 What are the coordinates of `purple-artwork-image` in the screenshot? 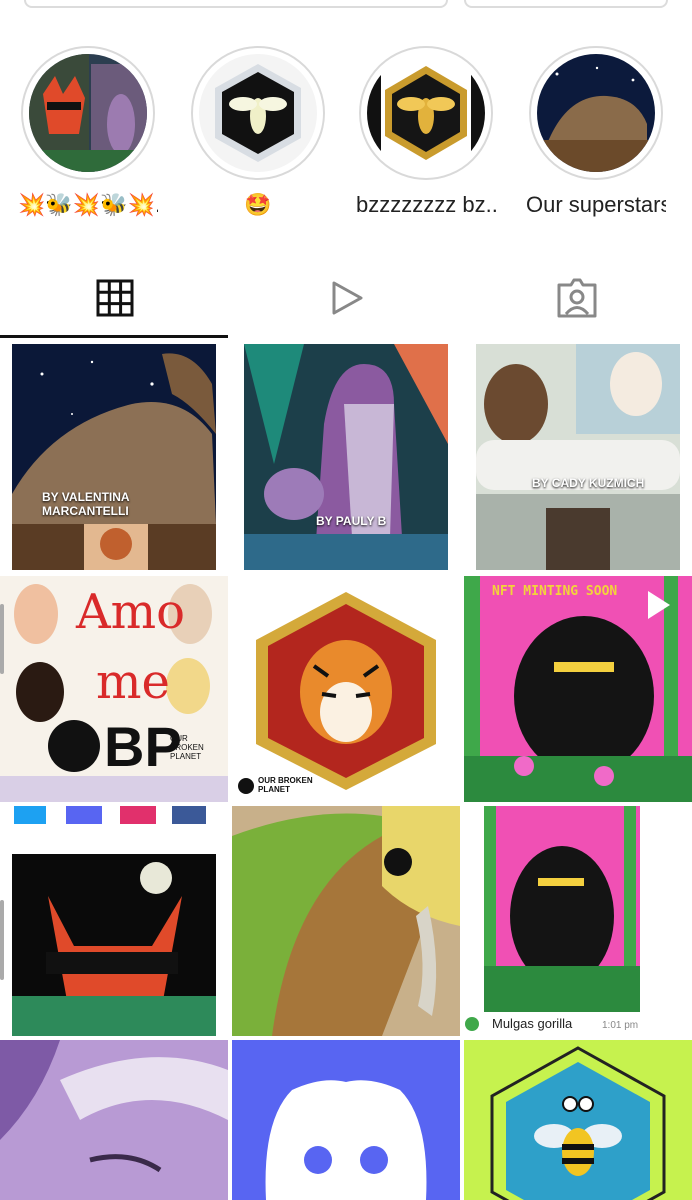 It's located at (114, 1120).